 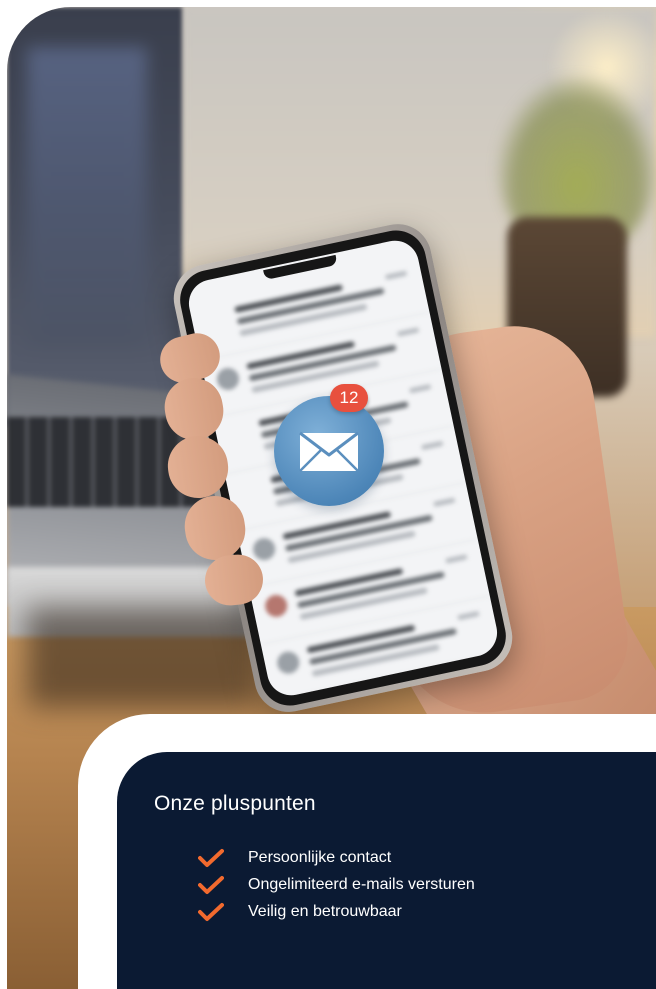 I want to click on list-item: Persoonlijke contact, so click(x=427, y=857).